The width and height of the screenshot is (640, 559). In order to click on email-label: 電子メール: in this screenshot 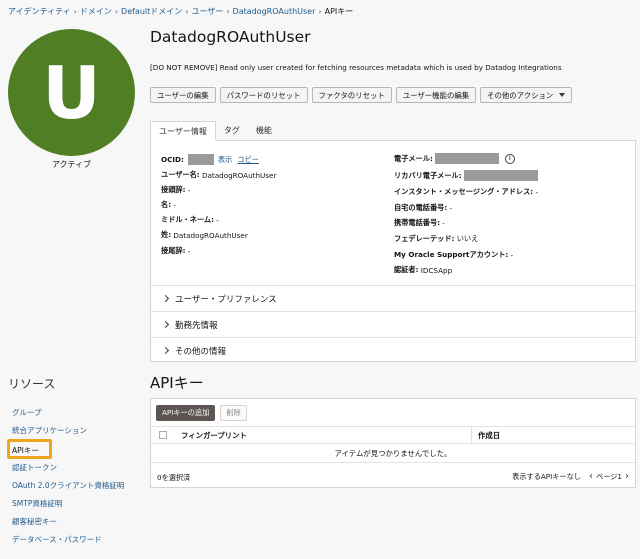, I will do `click(413, 158)`.